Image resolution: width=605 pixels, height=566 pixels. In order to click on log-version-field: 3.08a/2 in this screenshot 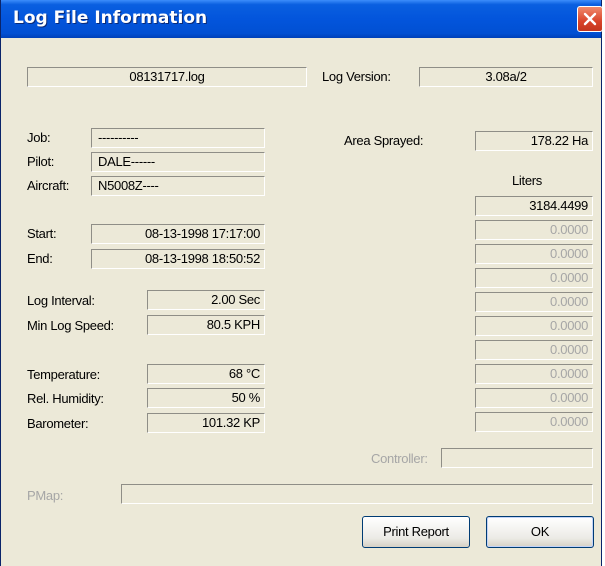, I will do `click(506, 77)`.